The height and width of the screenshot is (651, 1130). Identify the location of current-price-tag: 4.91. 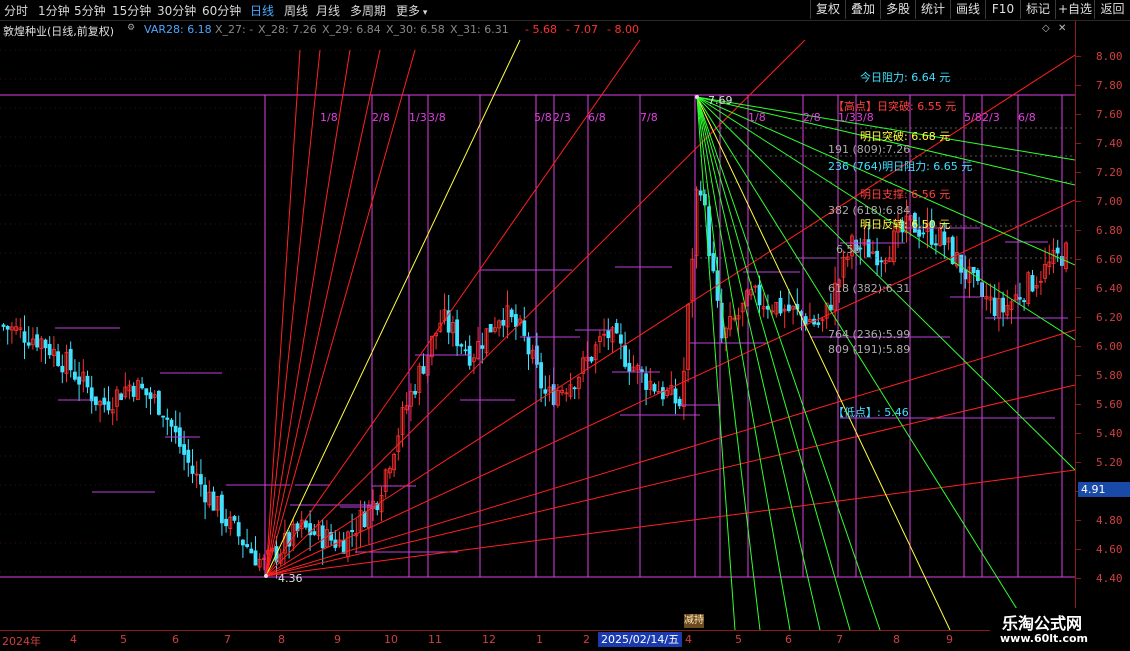
(1104, 489).